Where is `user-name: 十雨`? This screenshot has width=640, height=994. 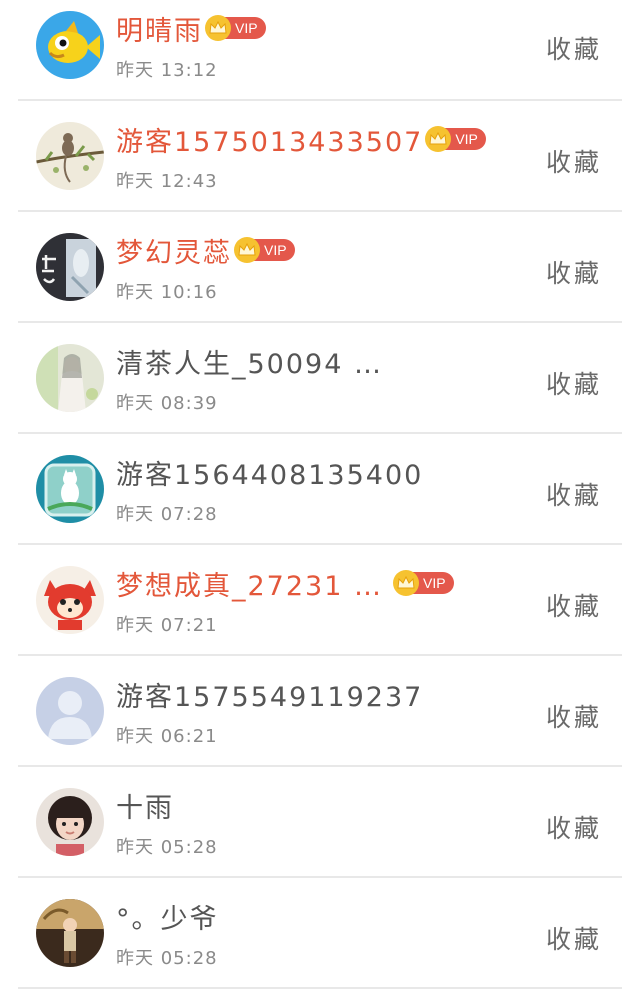
user-name: 十雨 is located at coordinates (145, 808).